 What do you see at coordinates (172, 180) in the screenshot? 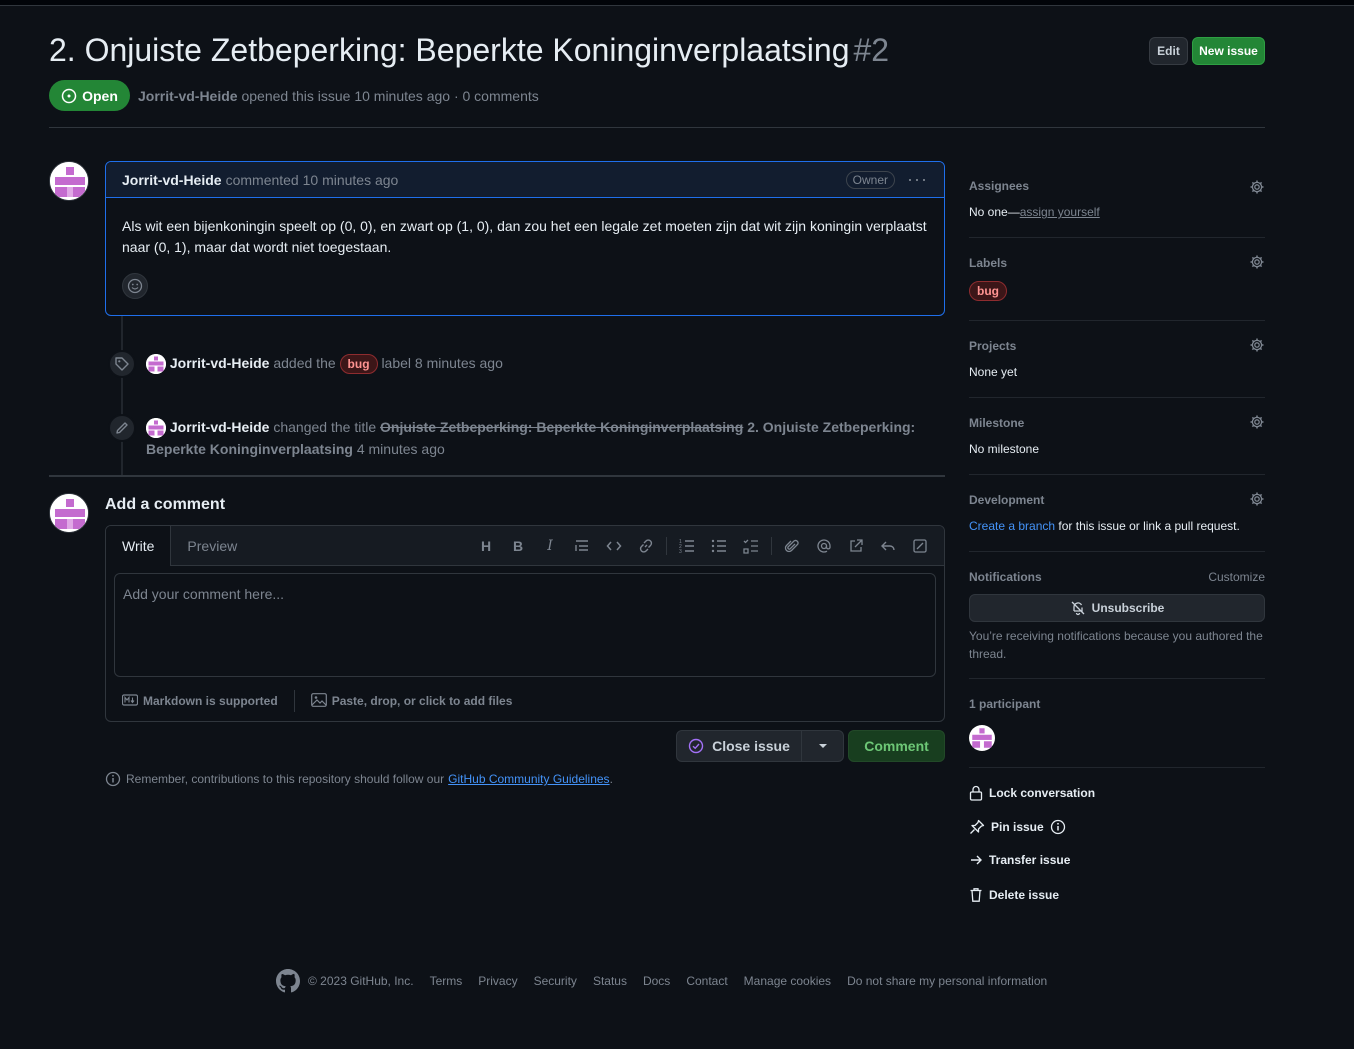
I see `comment-author-link: Jorrit-vd-Heide` at bounding box center [172, 180].